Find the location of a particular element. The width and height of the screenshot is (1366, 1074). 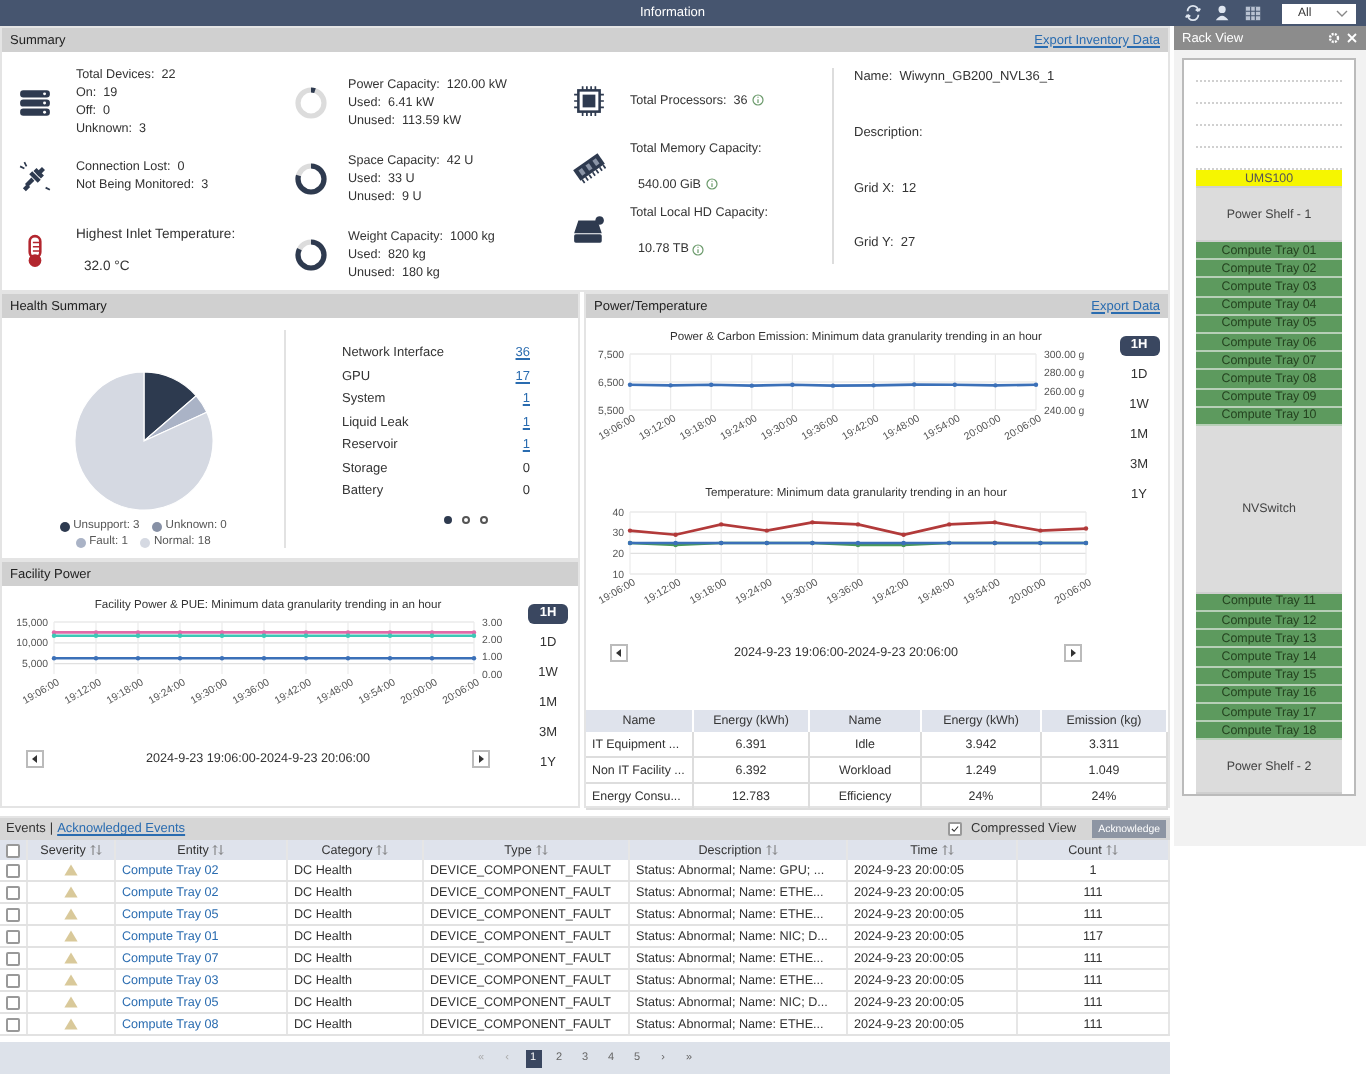

server-icon is located at coordinates (35, 102).